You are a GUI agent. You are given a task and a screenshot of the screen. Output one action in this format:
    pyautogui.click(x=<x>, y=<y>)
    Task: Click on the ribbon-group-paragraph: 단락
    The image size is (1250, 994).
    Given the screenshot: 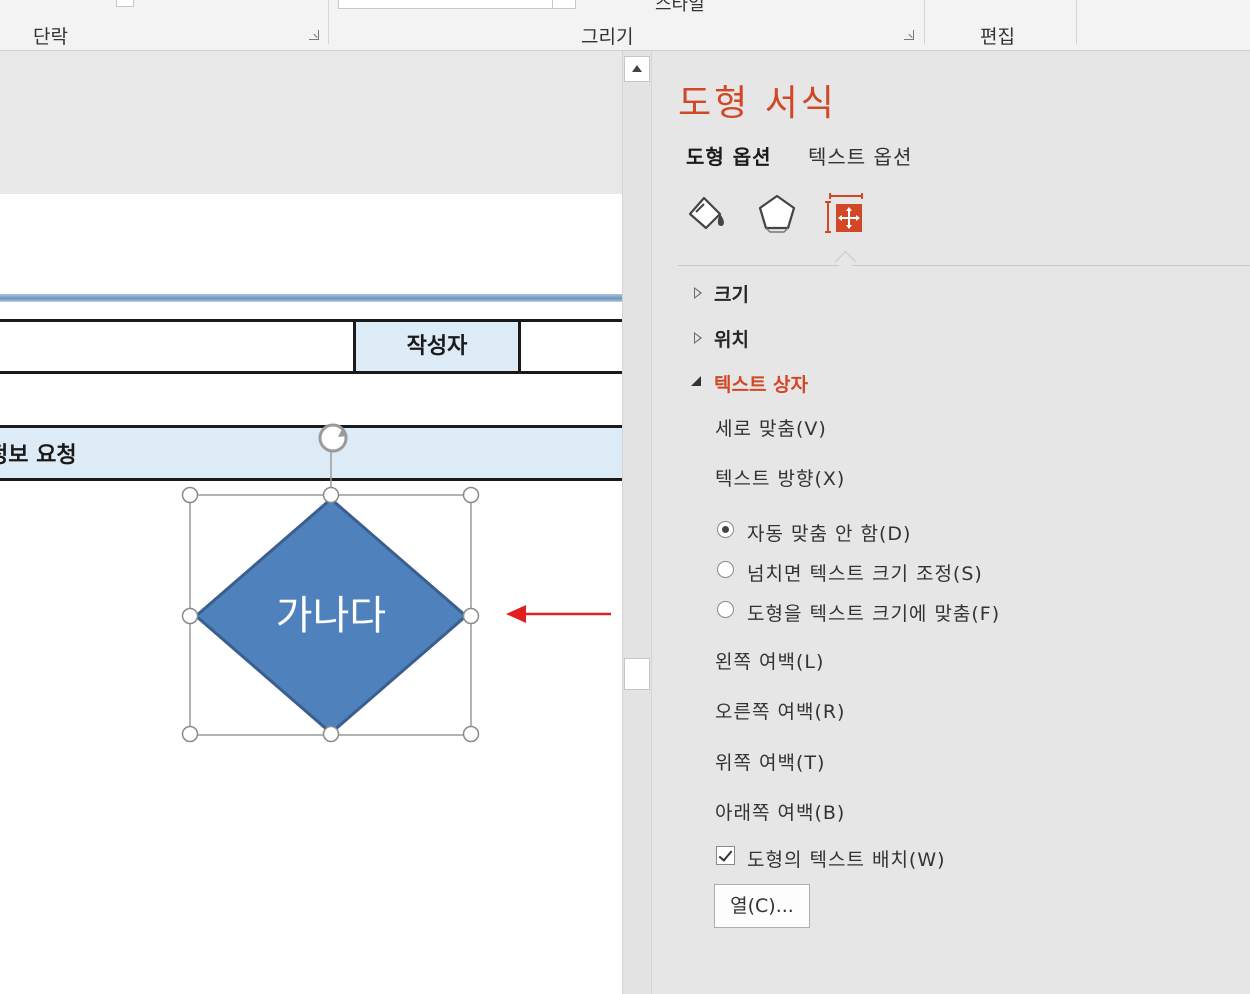 What is the action you would take?
    pyautogui.click(x=50, y=37)
    